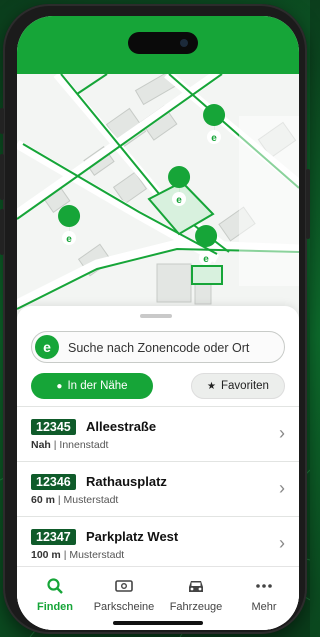 This screenshot has height=637, width=320. What do you see at coordinates (59, 386) in the screenshot?
I see `location-pin-icon: ●` at bounding box center [59, 386].